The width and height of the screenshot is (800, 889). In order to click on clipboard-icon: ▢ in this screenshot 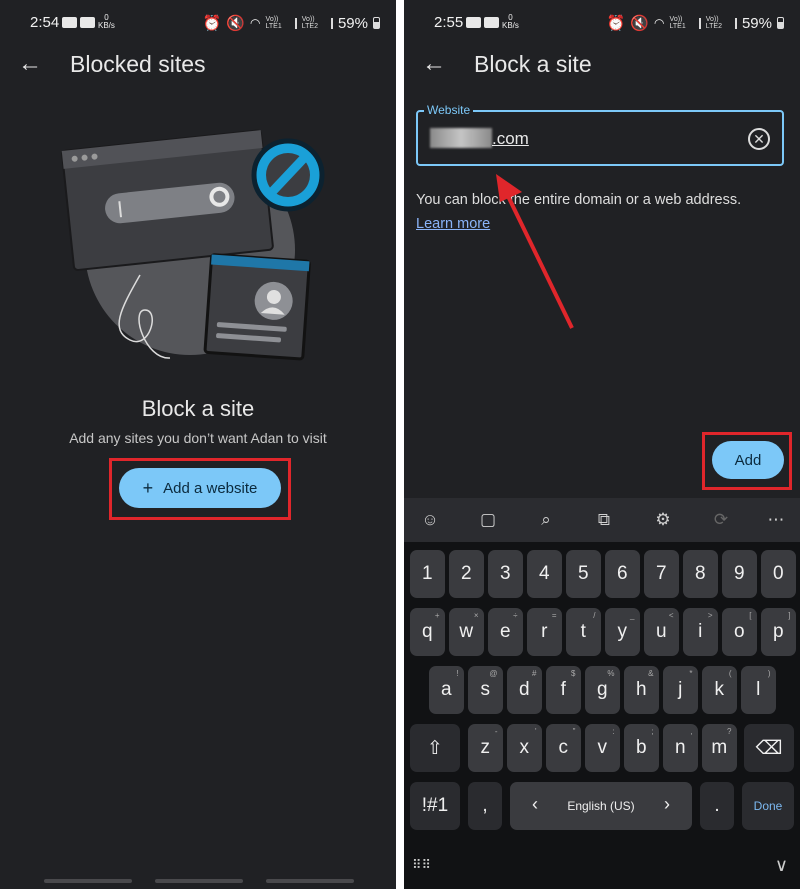, I will do `click(488, 520)`.